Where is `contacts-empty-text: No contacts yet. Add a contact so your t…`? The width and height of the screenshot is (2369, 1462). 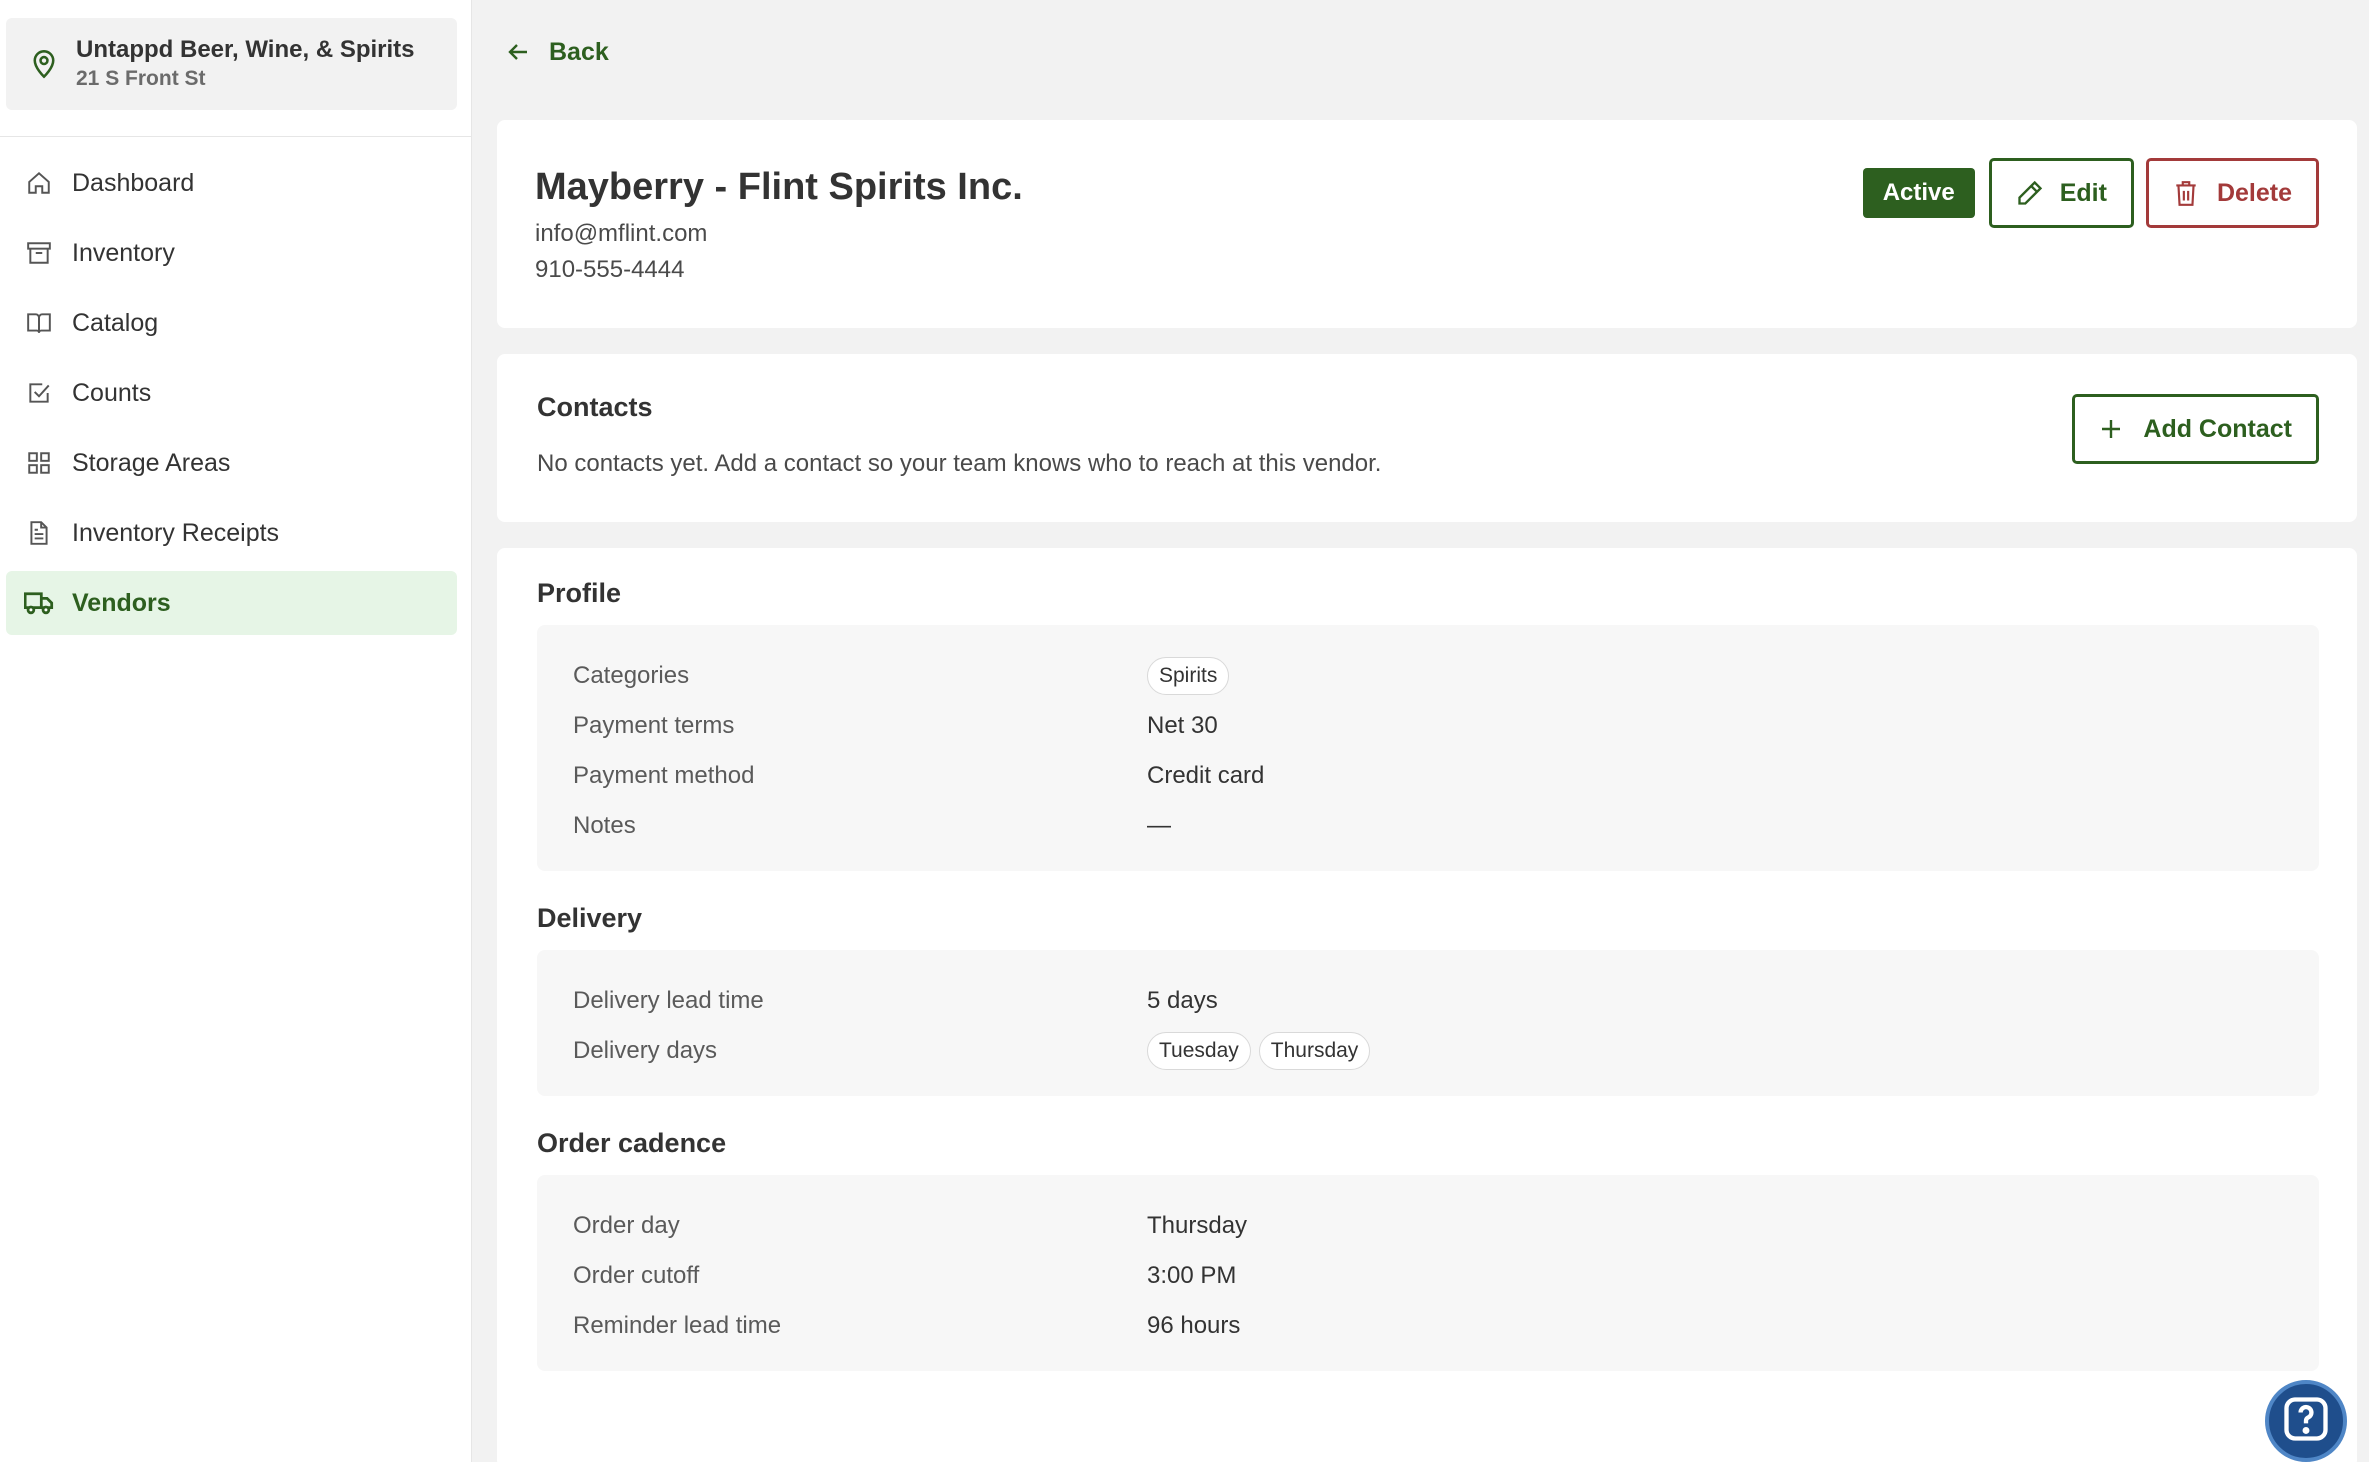
contacts-empty-text: No contacts yet. Add a contact so your t… is located at coordinates (959, 463).